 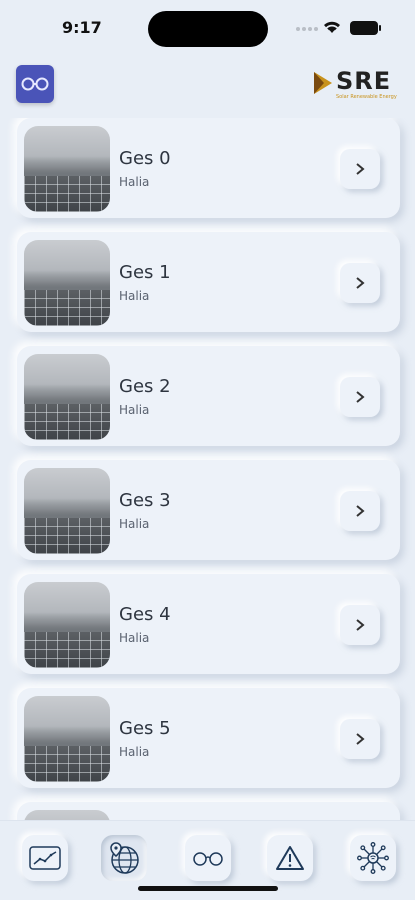 I want to click on home-indicator, so click(x=208, y=888).